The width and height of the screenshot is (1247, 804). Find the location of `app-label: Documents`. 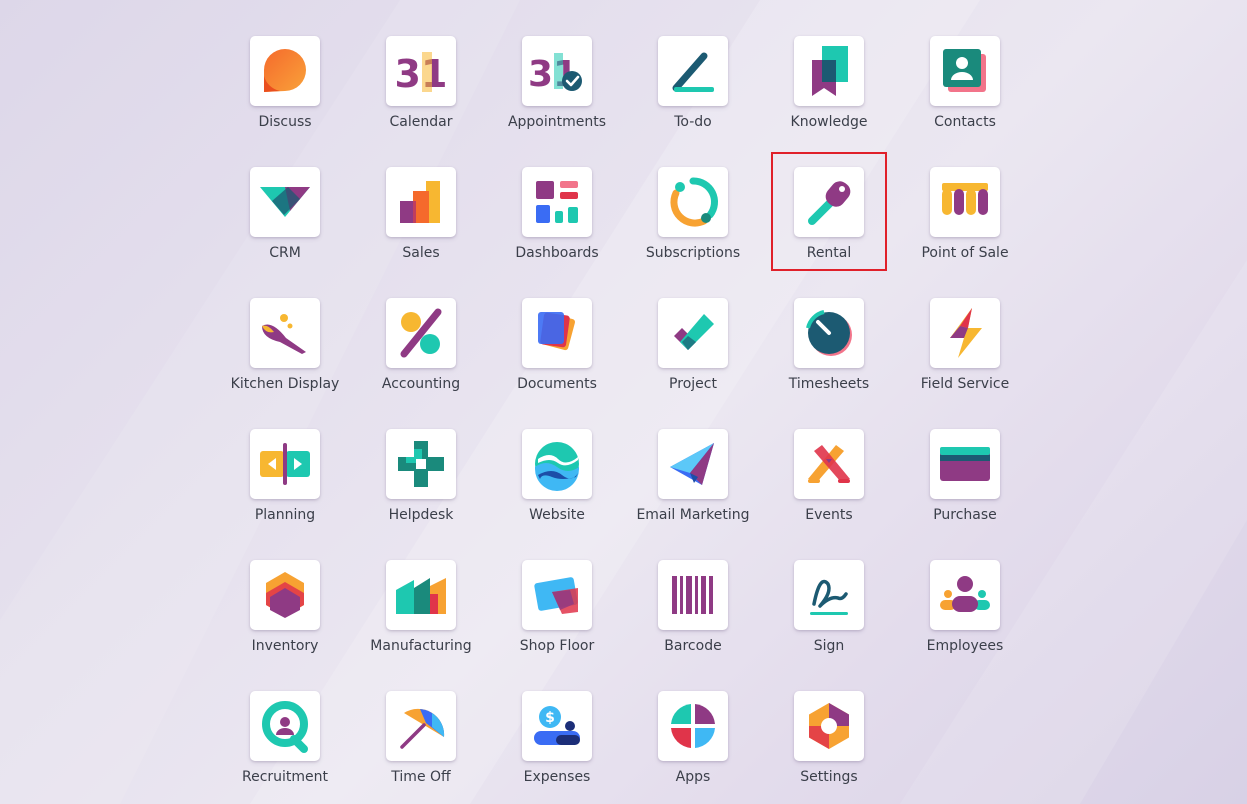

app-label: Documents is located at coordinates (557, 384).